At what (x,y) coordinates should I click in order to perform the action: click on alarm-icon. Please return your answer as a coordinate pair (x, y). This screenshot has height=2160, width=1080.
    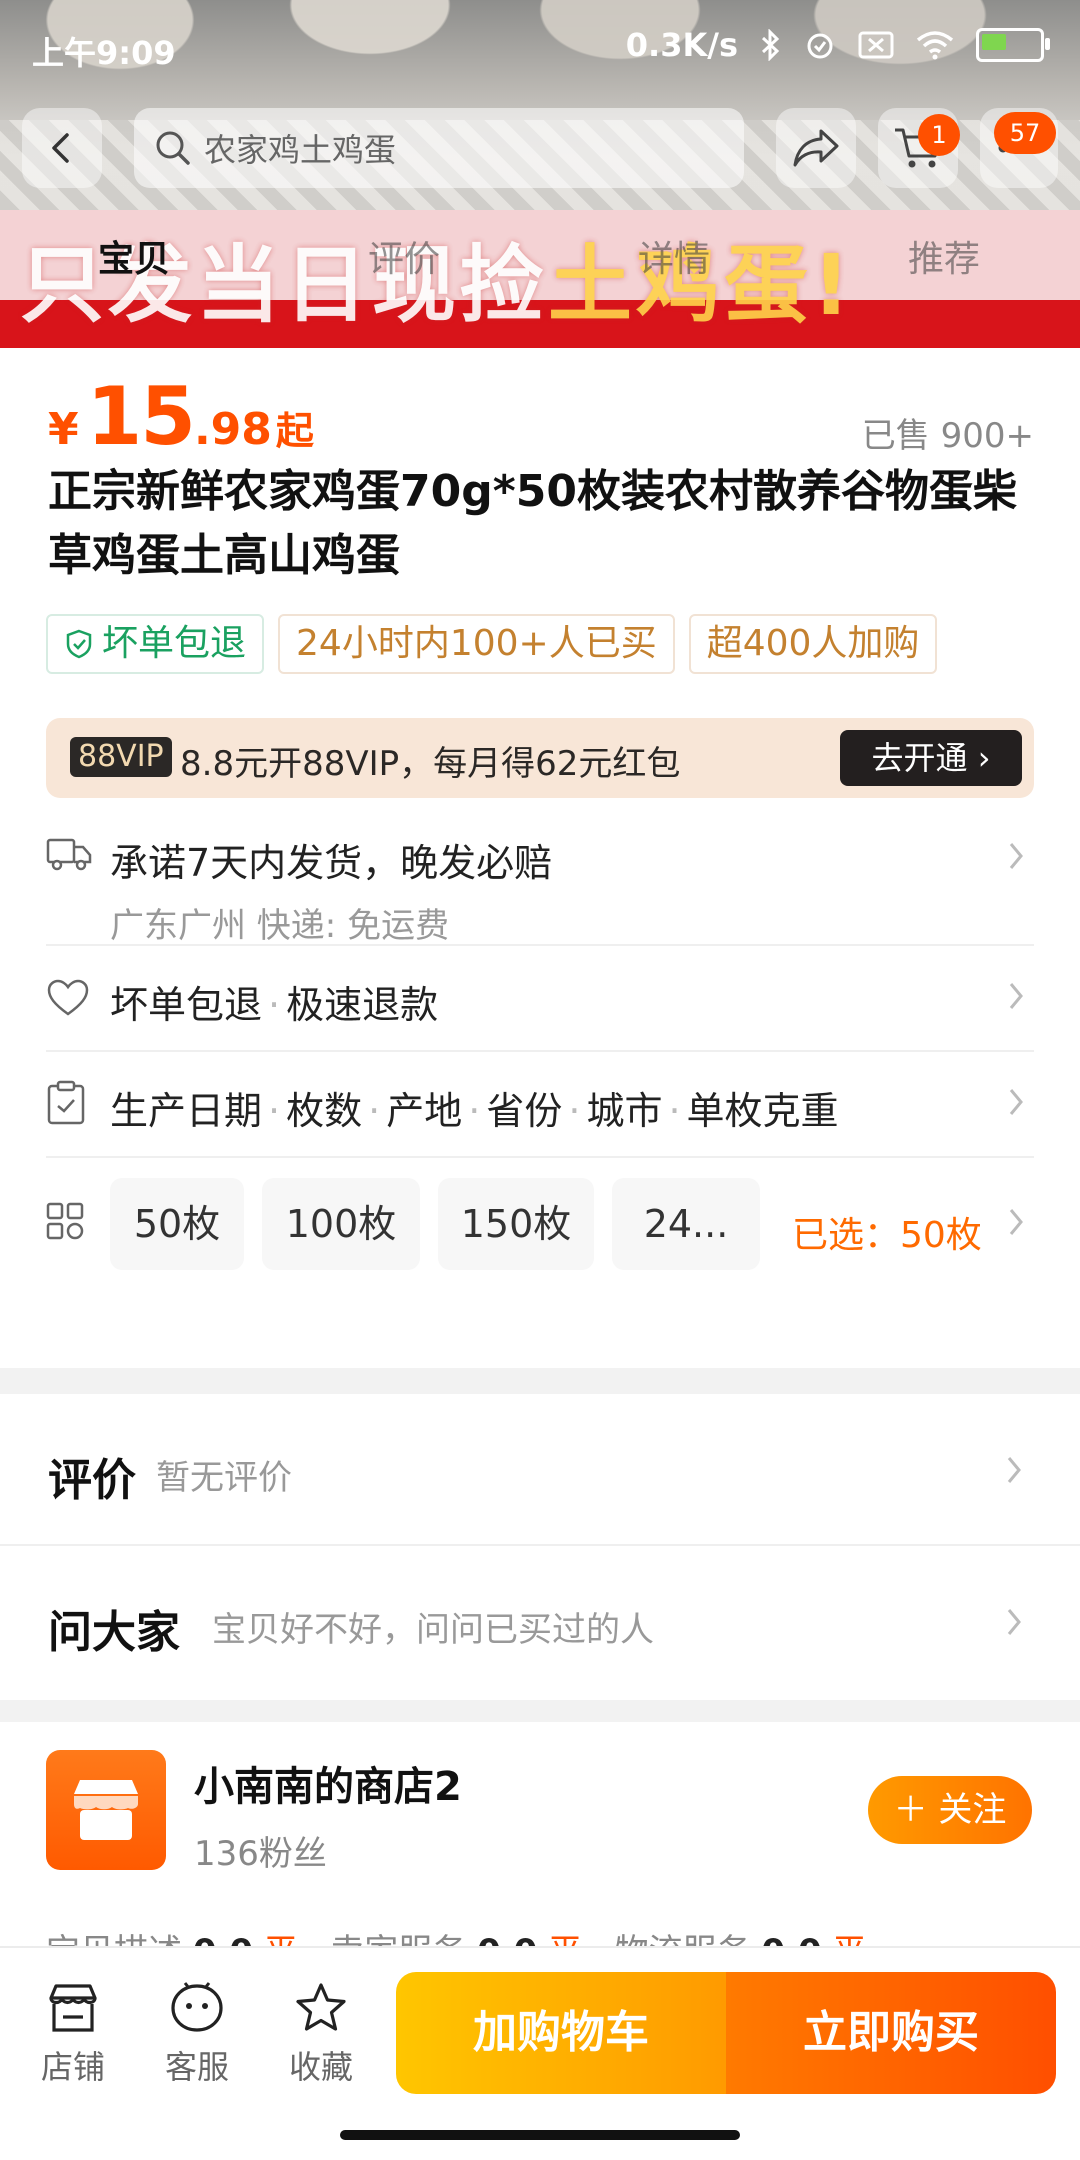
    Looking at the image, I should click on (820, 46).